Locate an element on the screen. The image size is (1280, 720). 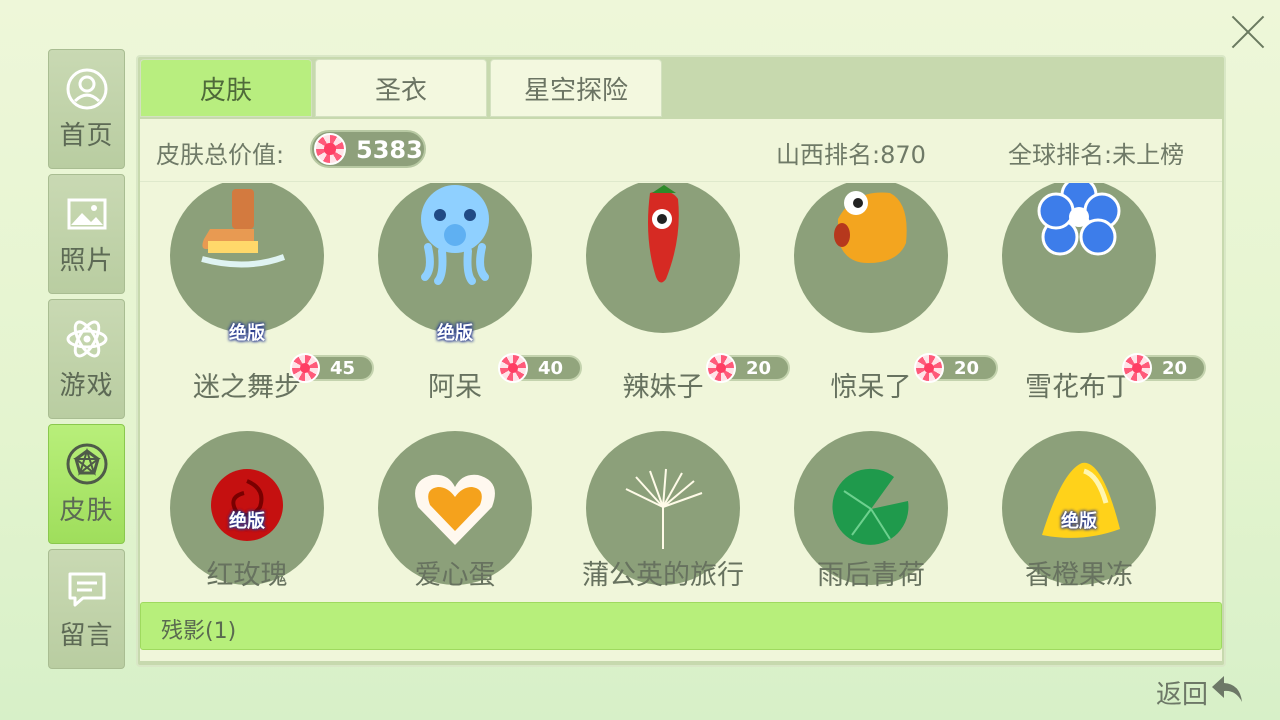
sidebar-item-photos: 照片 is located at coordinates (86, 234).